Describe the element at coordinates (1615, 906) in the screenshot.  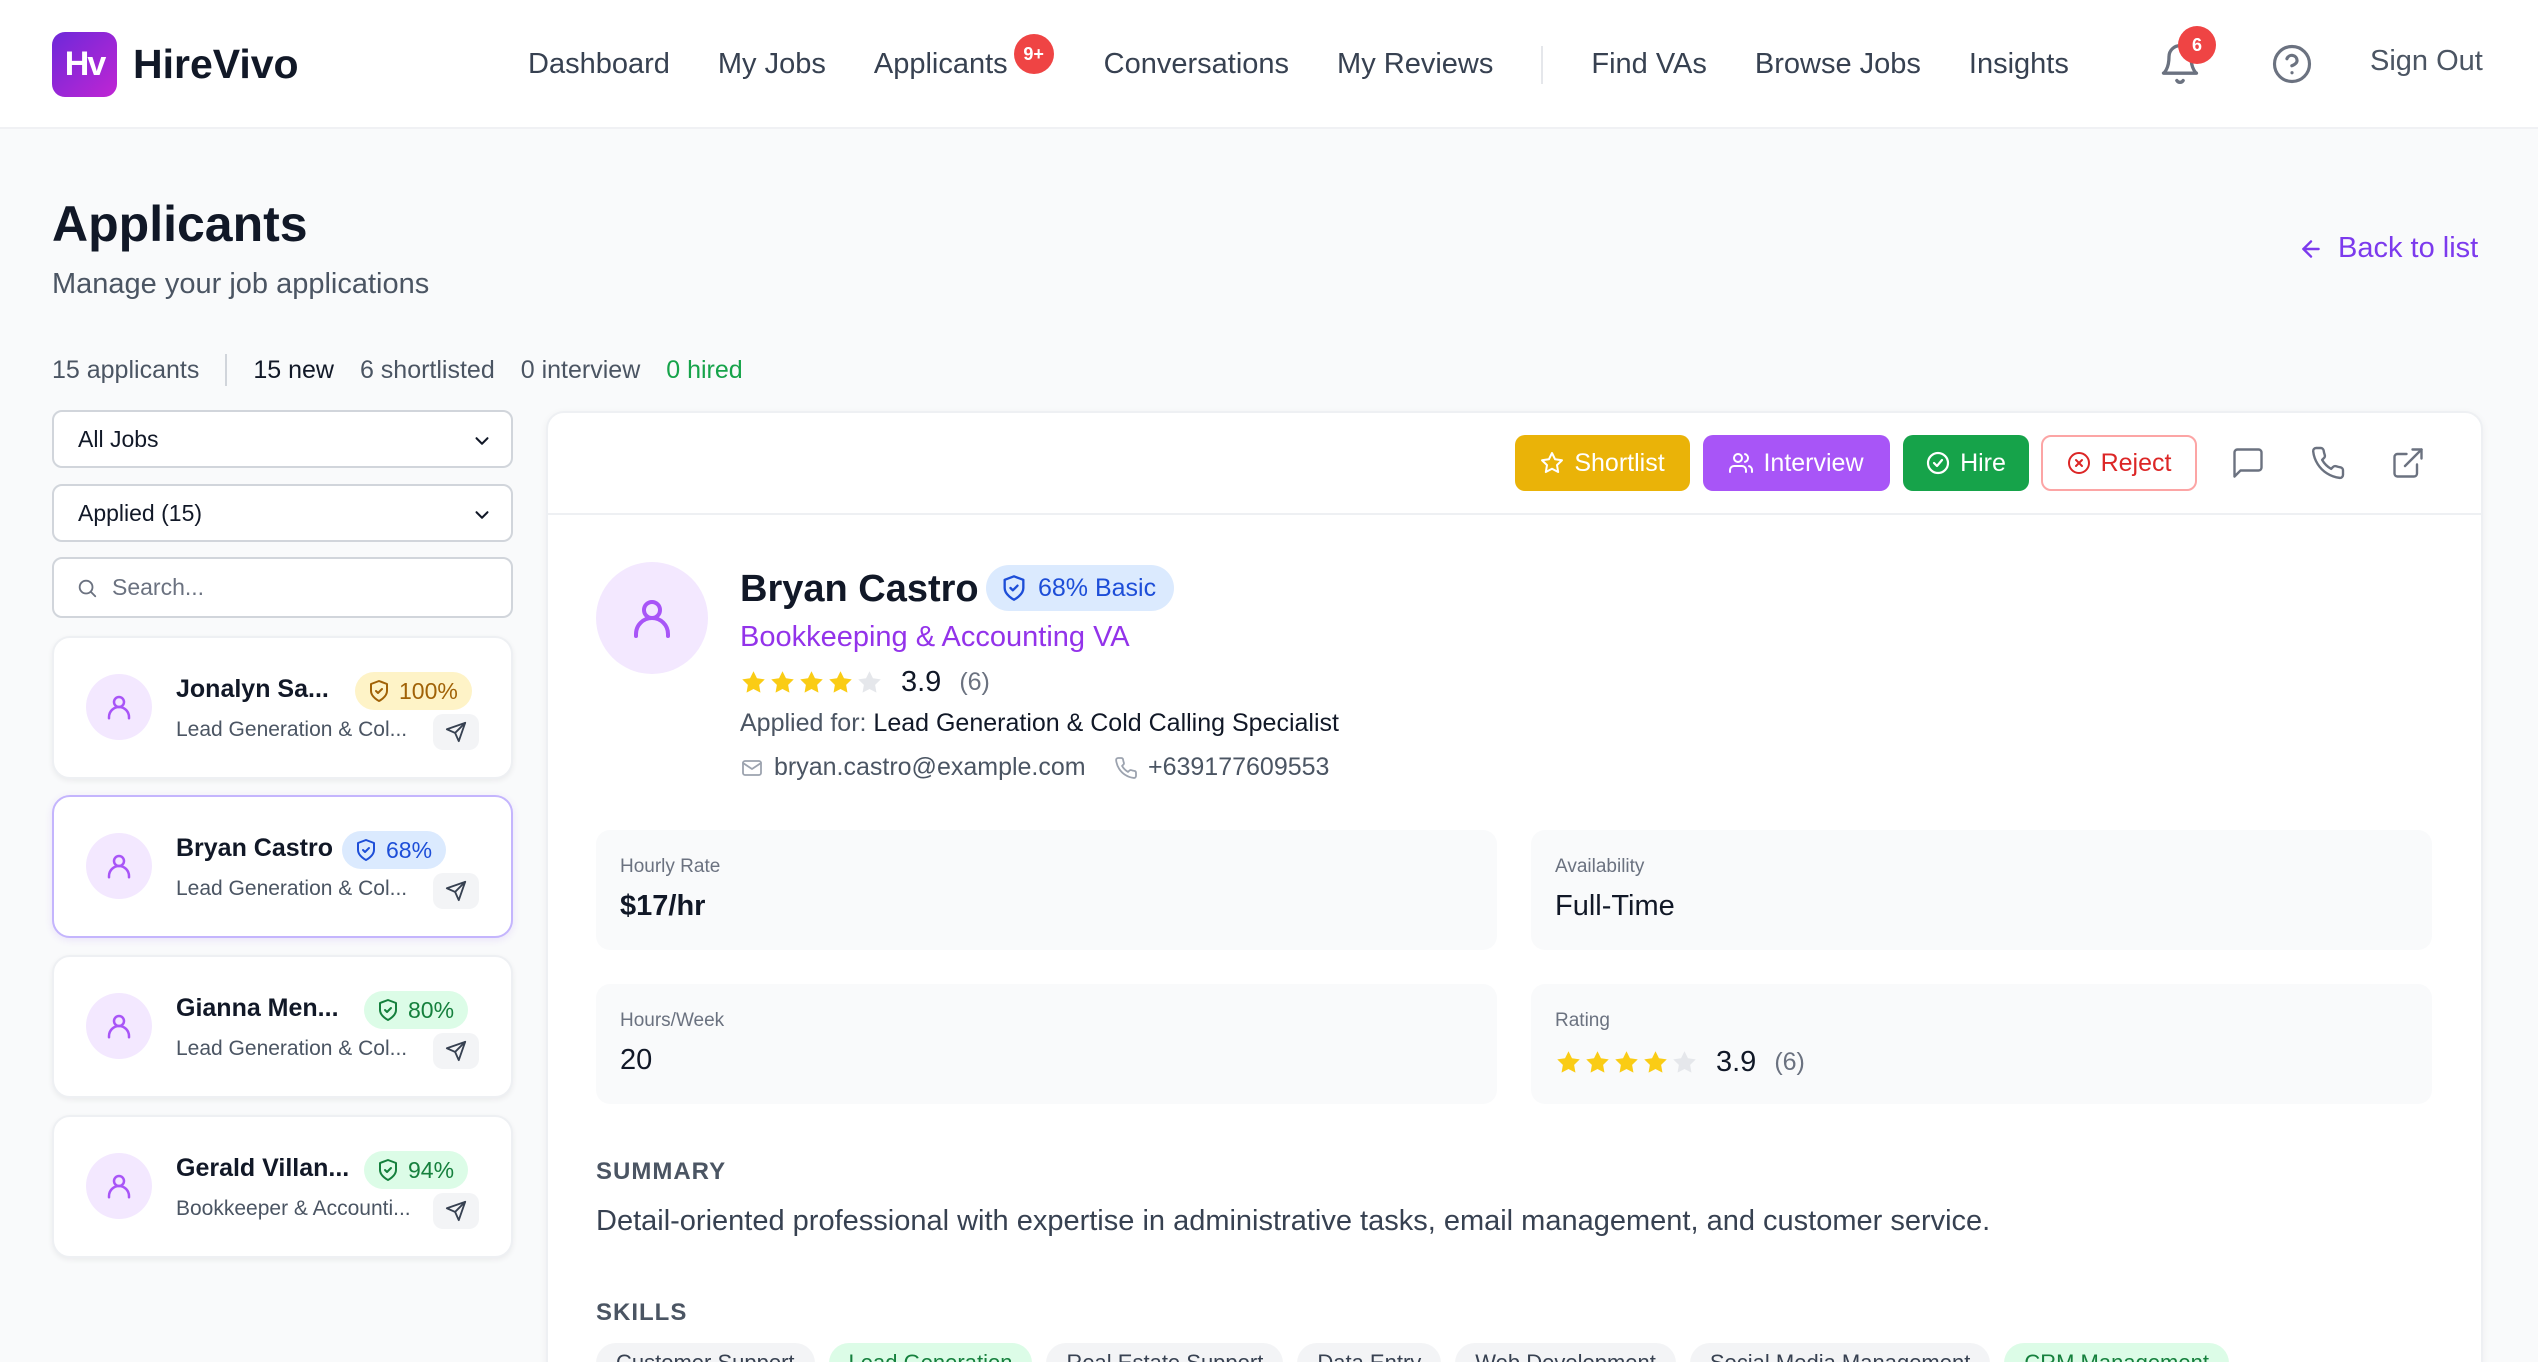
I see `availability-value: Full-Time` at that location.